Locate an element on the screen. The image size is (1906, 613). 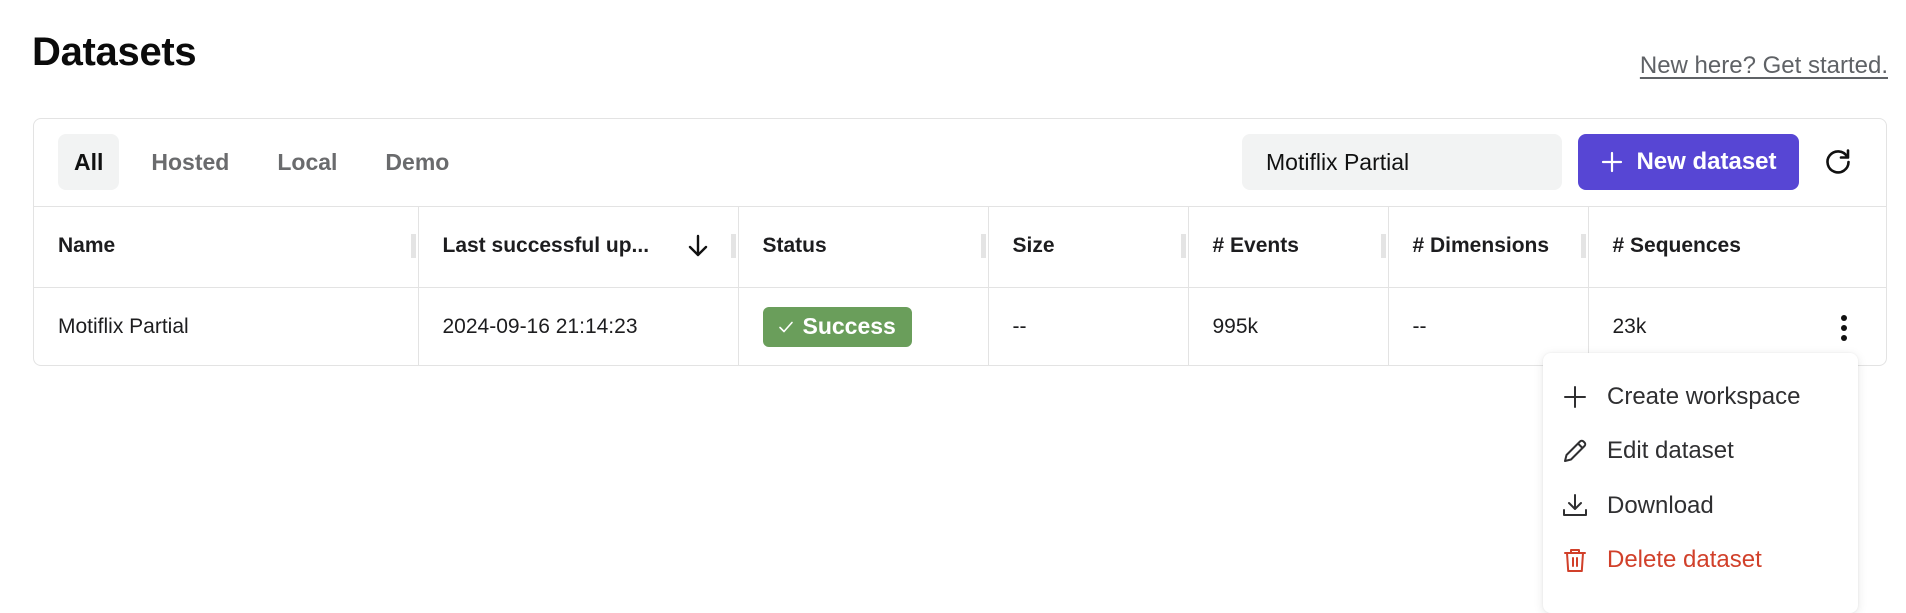
pencil-icon is located at coordinates (1575, 451).